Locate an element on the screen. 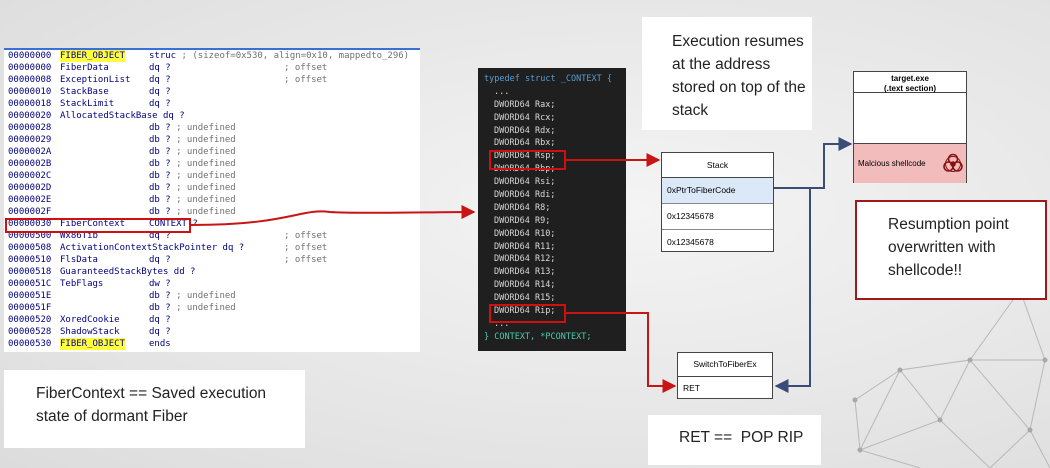 The image size is (1050, 468). arrow-fibercontext-to-context is located at coordinates (333, 215).